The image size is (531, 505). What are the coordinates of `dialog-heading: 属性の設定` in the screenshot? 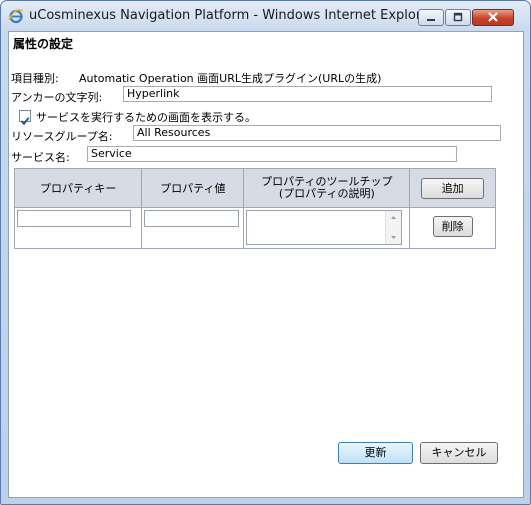 It's located at (43, 44).